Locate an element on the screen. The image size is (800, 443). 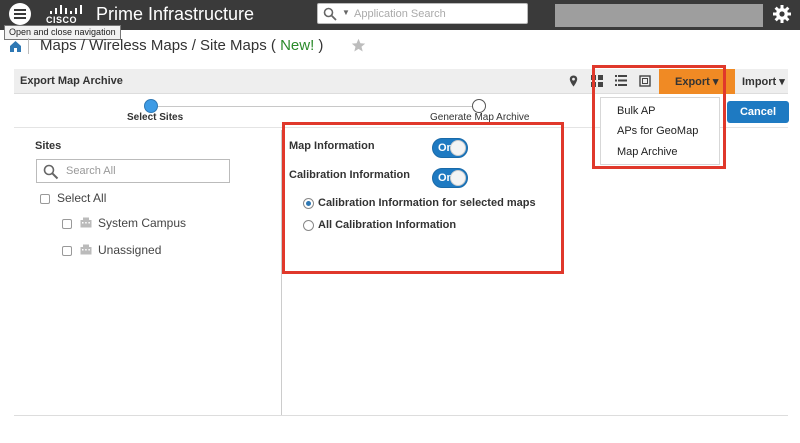
cancel-button: Cancel is located at coordinates (758, 112).